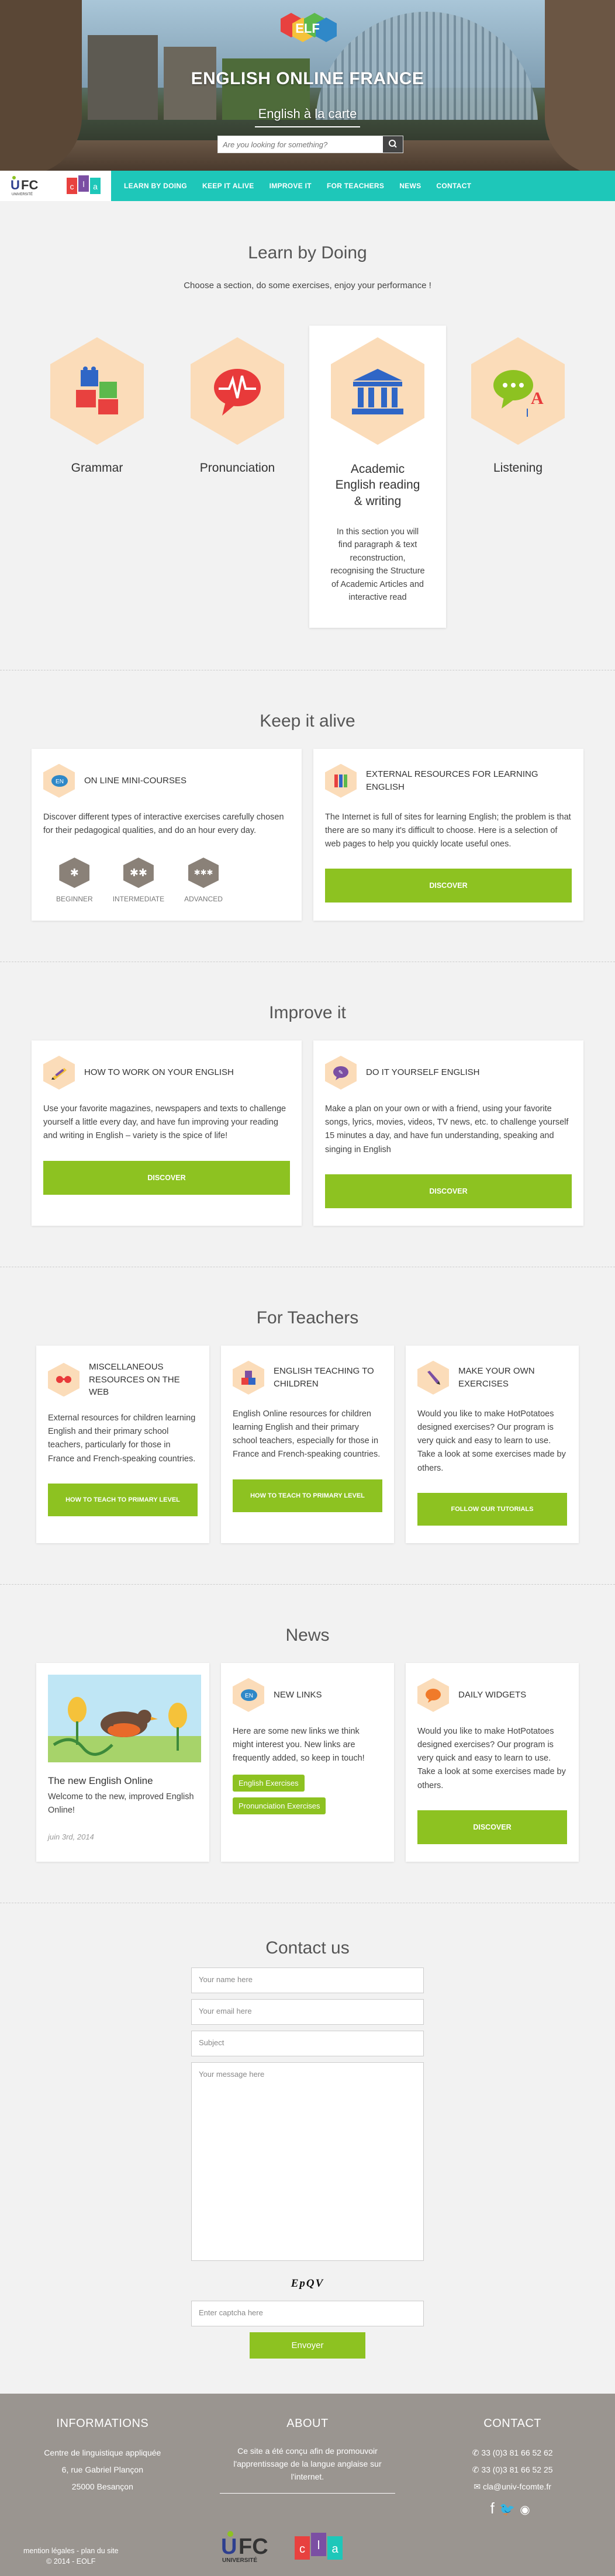  What do you see at coordinates (307, 2345) in the screenshot?
I see `send-button: Envoyer` at bounding box center [307, 2345].